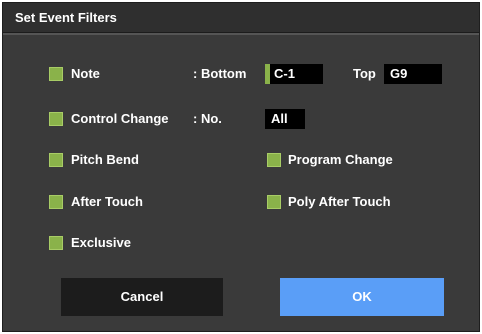  Describe the element at coordinates (56, 74) in the screenshot. I see `note-checkbox` at that location.